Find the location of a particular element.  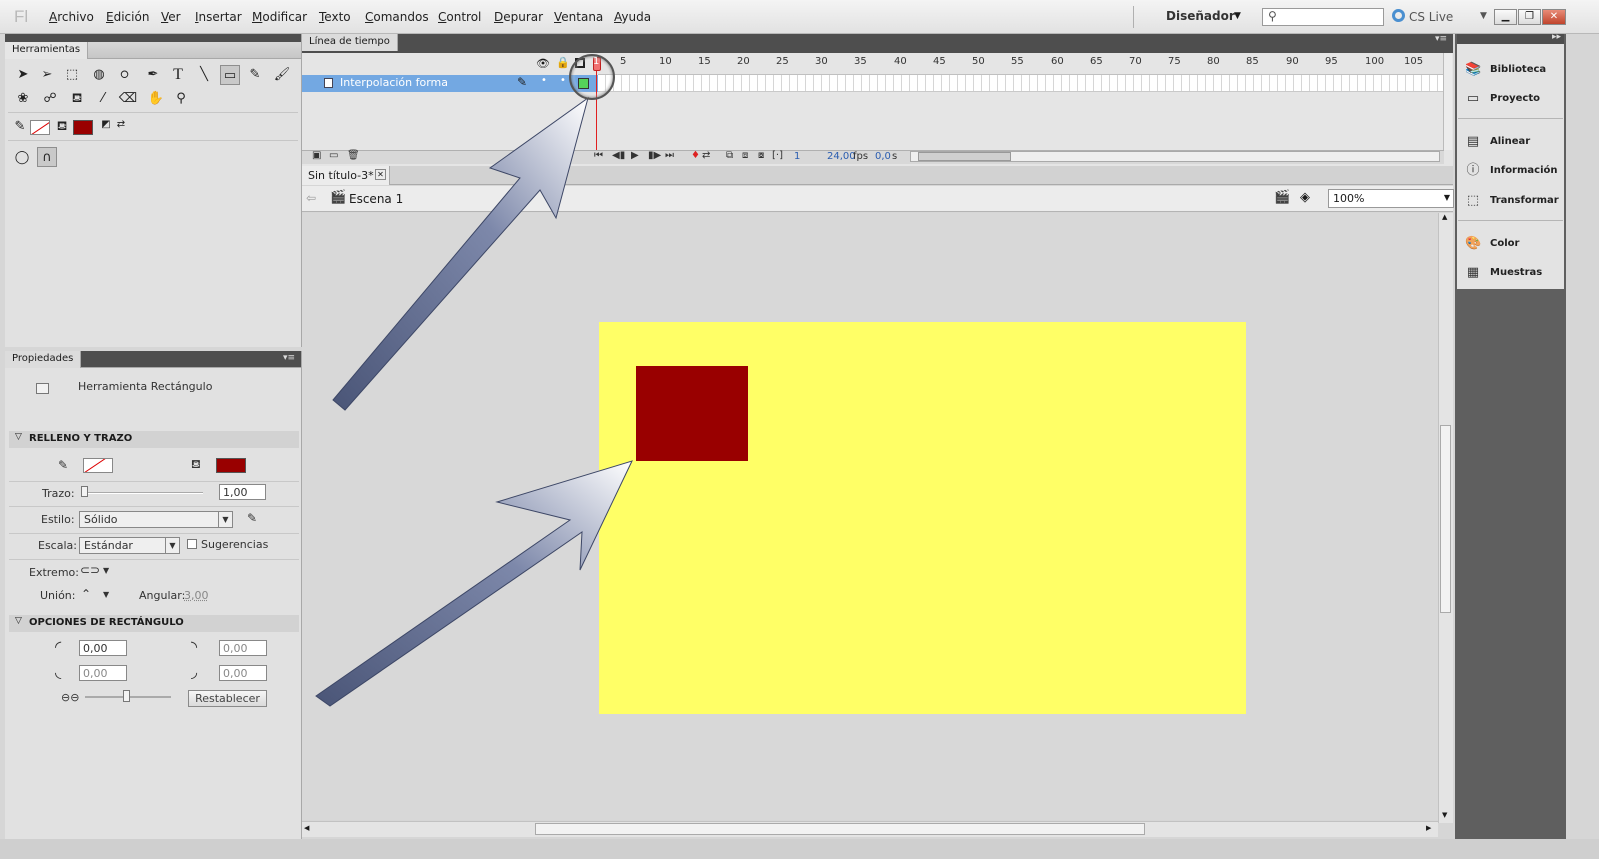

menu-modificar: Modificar is located at coordinates (279, 17).